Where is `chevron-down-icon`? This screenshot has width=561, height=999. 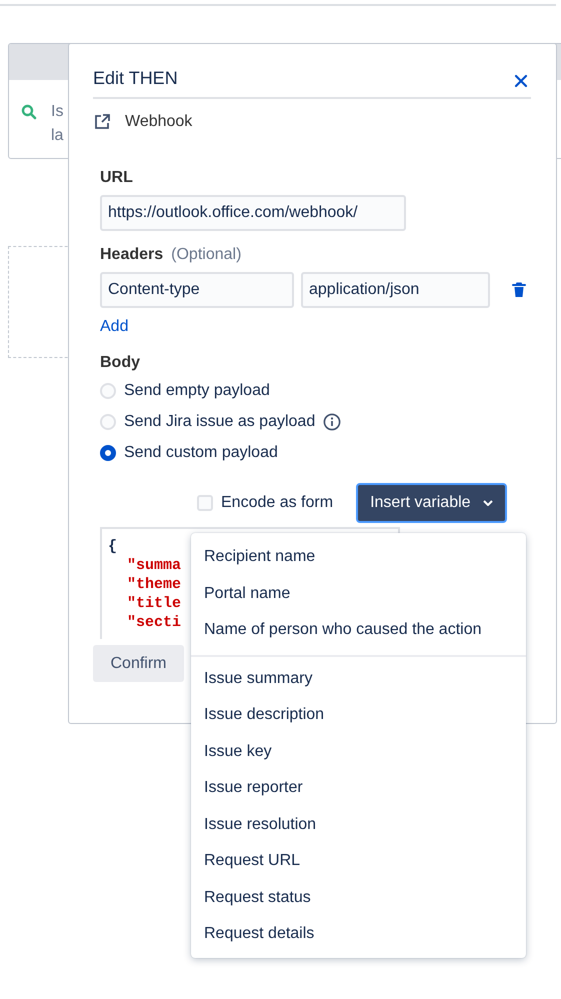 chevron-down-icon is located at coordinates (487, 503).